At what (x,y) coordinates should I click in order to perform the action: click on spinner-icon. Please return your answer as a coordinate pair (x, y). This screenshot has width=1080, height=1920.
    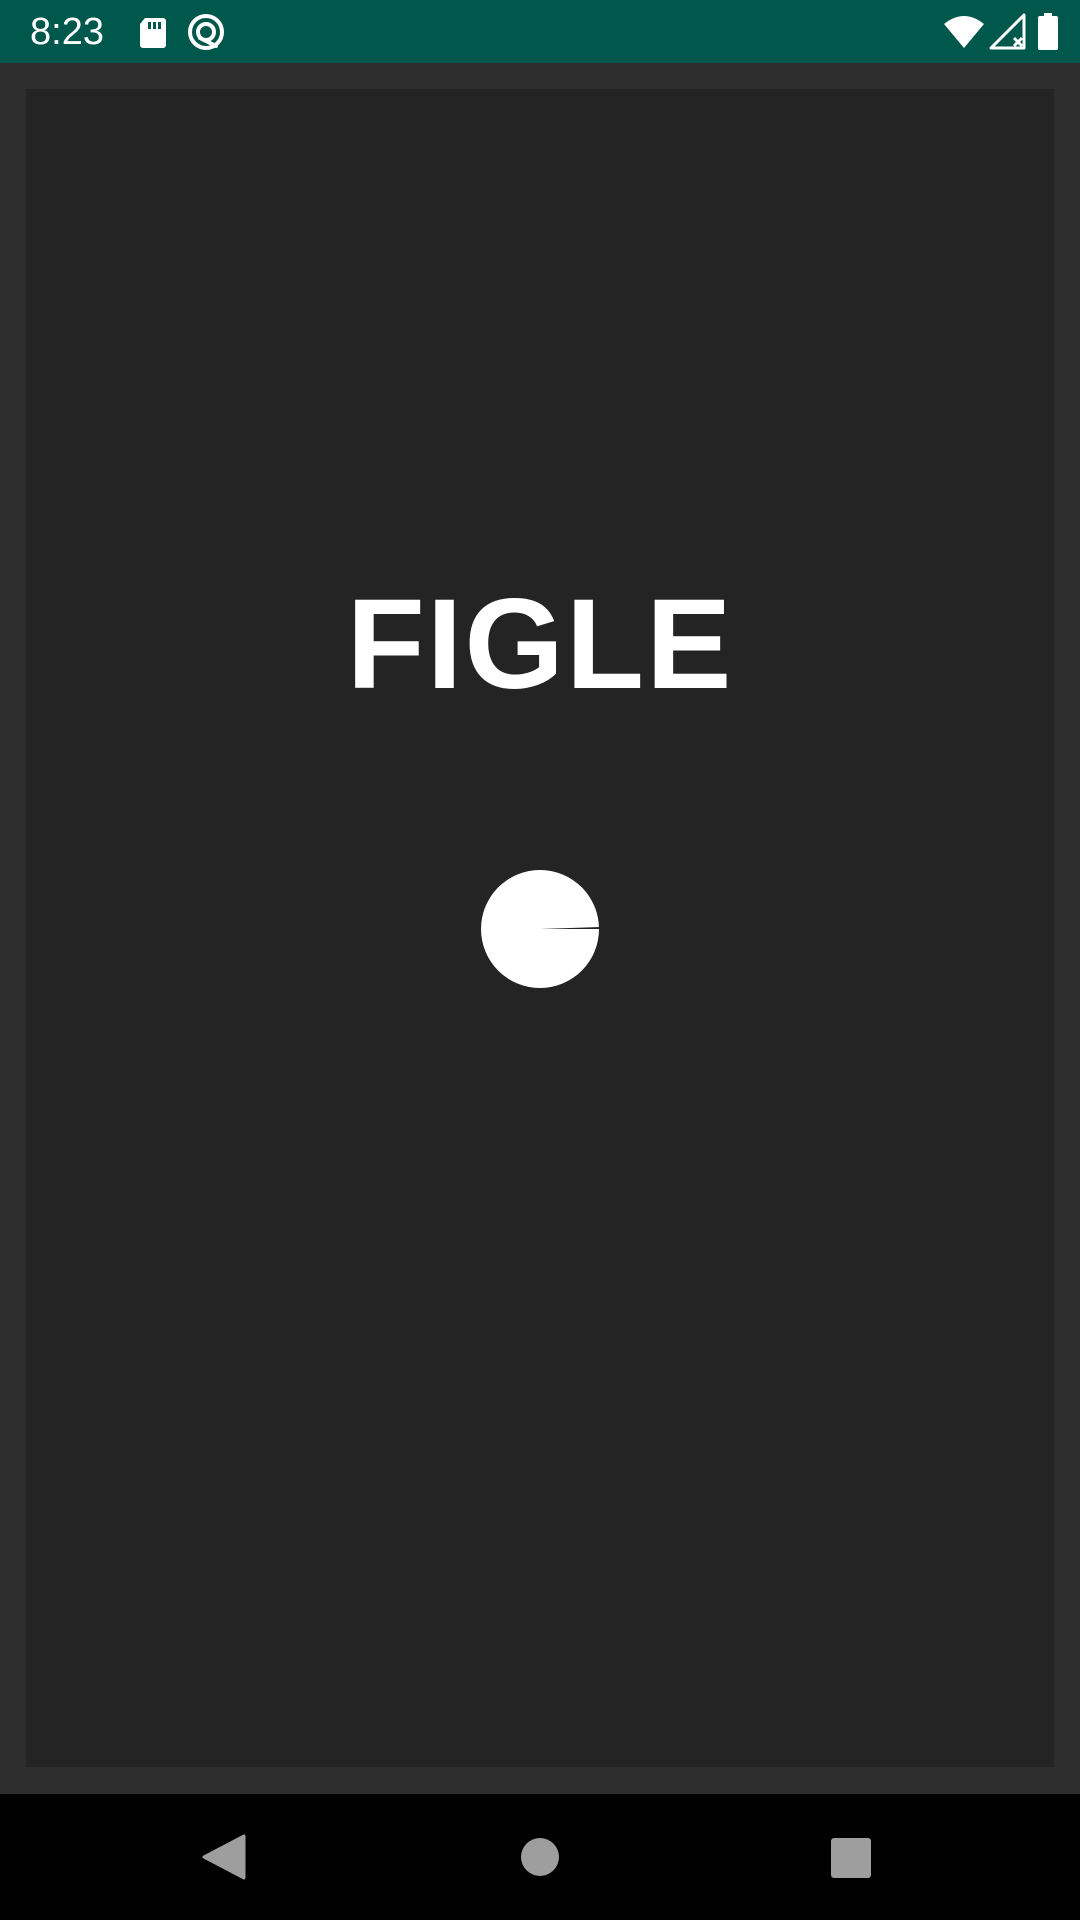
    Looking at the image, I should click on (540, 929).